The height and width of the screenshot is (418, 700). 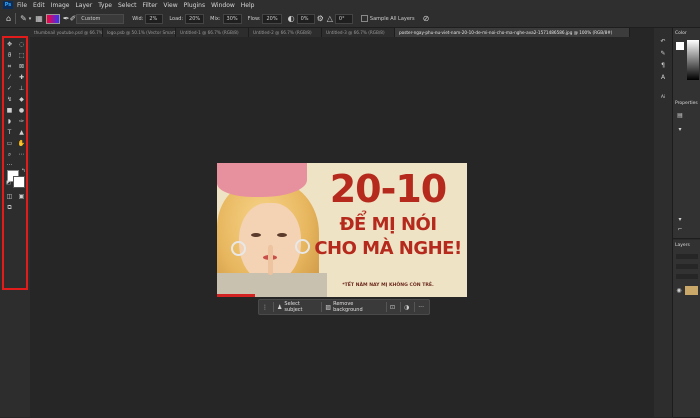 I want to click on menu-select: Select, so click(x=127, y=5).